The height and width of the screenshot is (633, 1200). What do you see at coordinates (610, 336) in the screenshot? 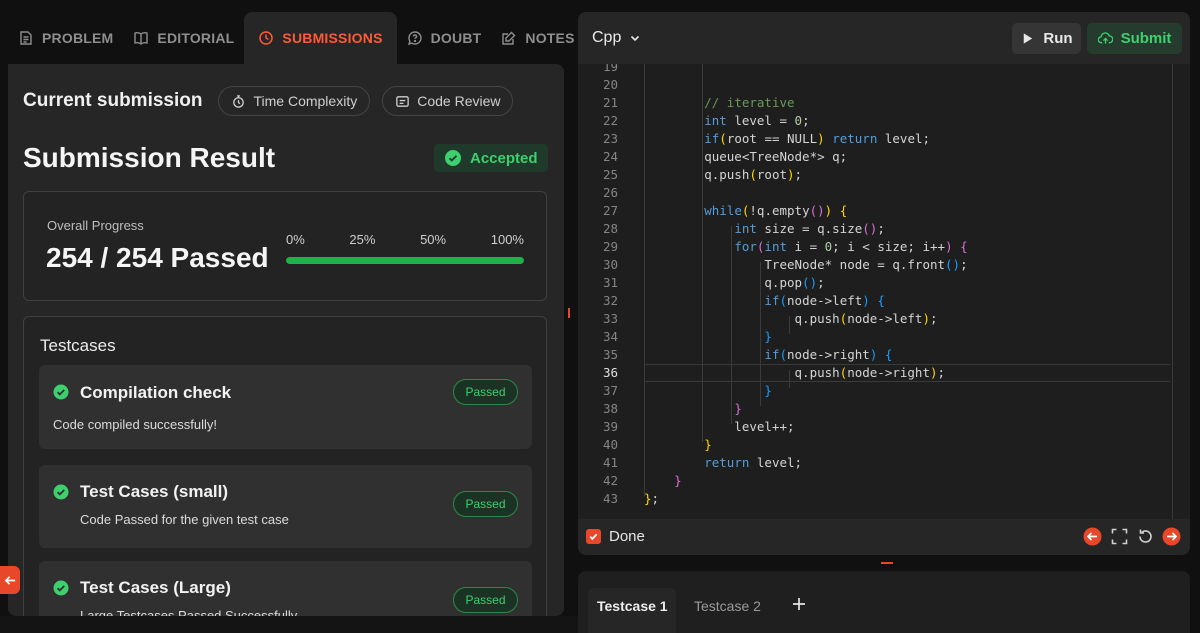
I see `line-number: 34` at bounding box center [610, 336].